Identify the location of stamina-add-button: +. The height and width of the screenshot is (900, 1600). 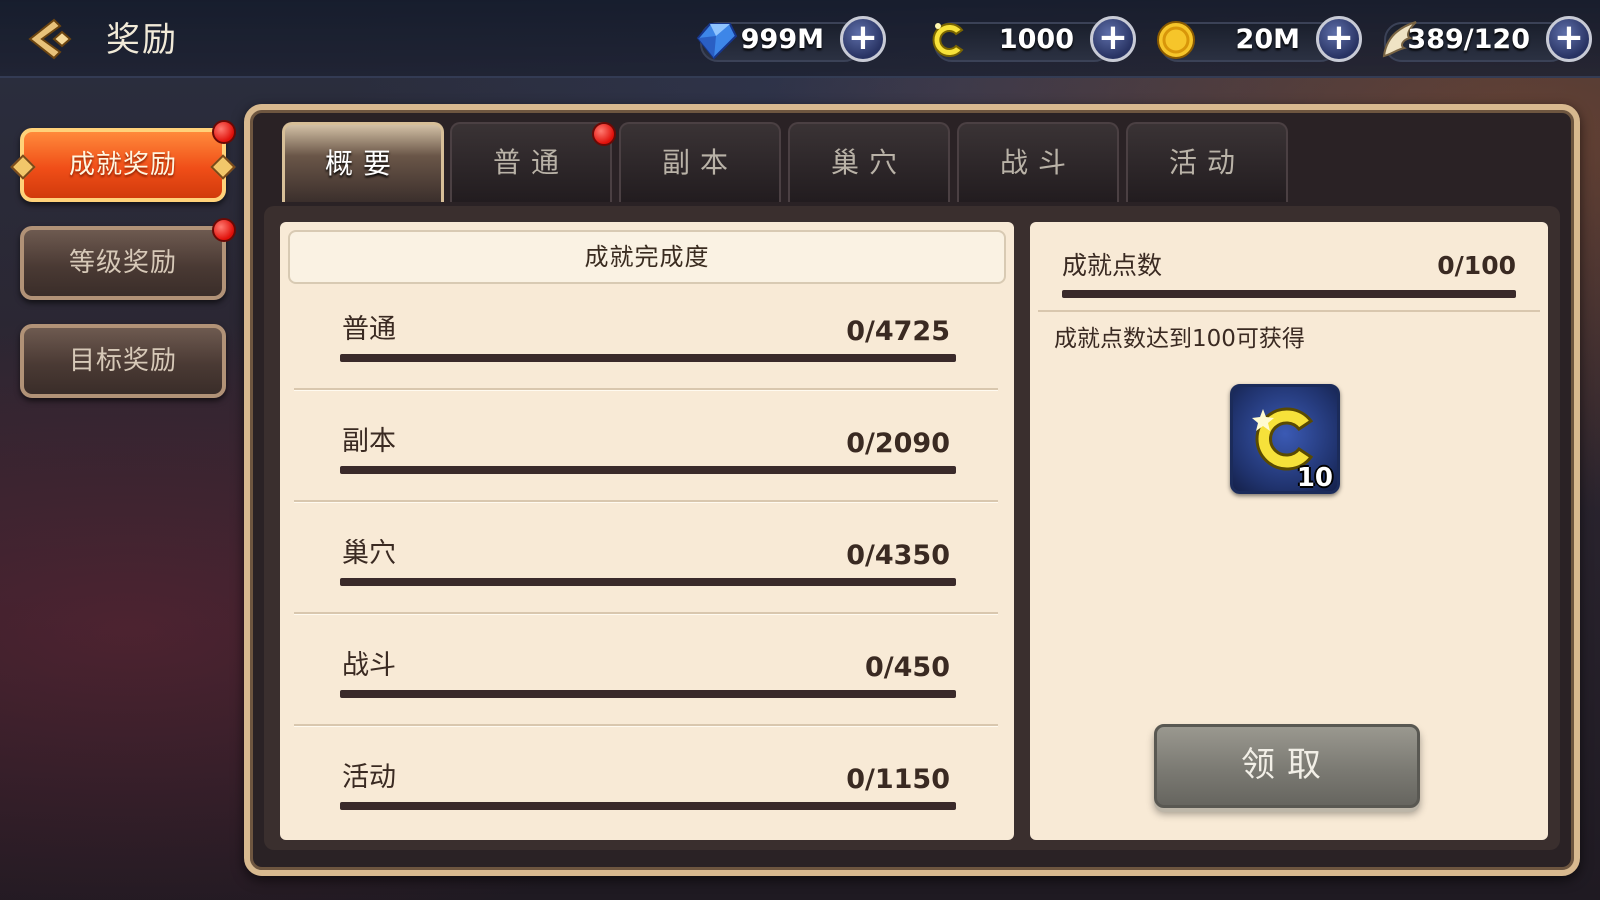
(1569, 39).